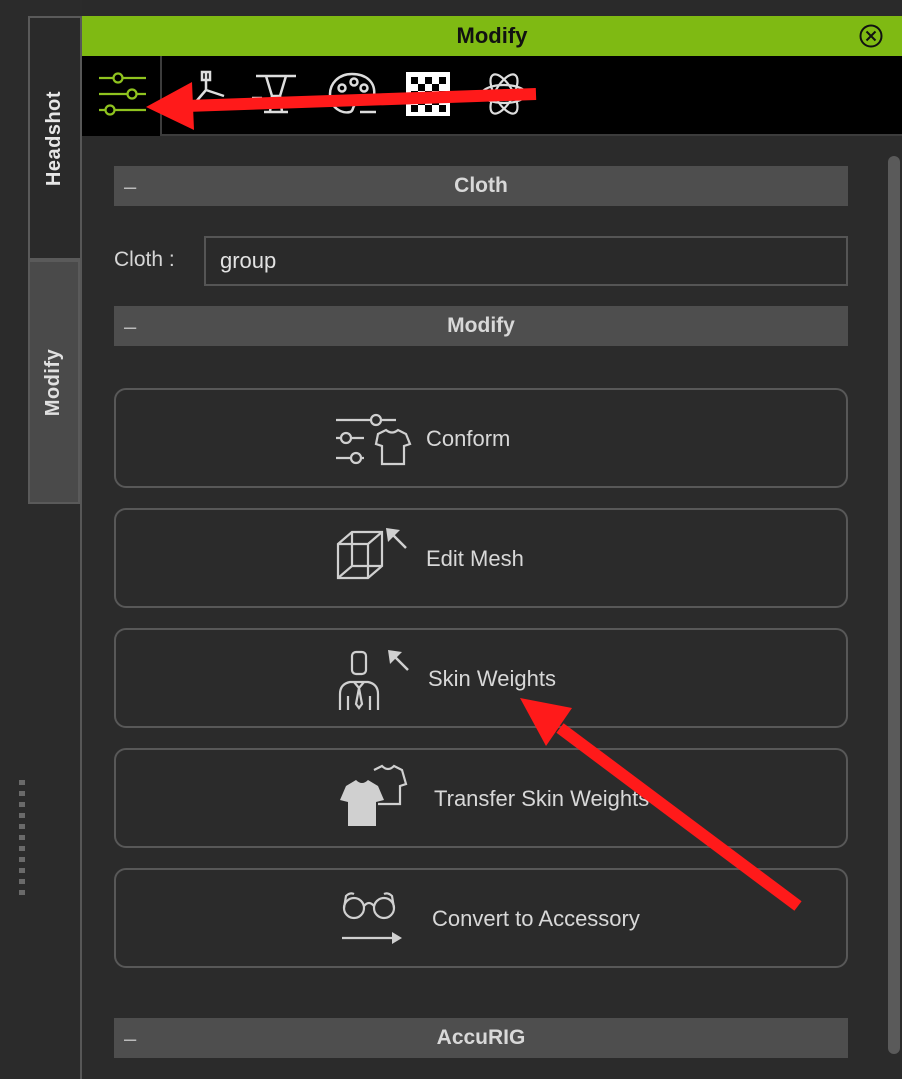 The height and width of the screenshot is (1079, 902). I want to click on skin-weights-button: Skin Weights, so click(481, 678).